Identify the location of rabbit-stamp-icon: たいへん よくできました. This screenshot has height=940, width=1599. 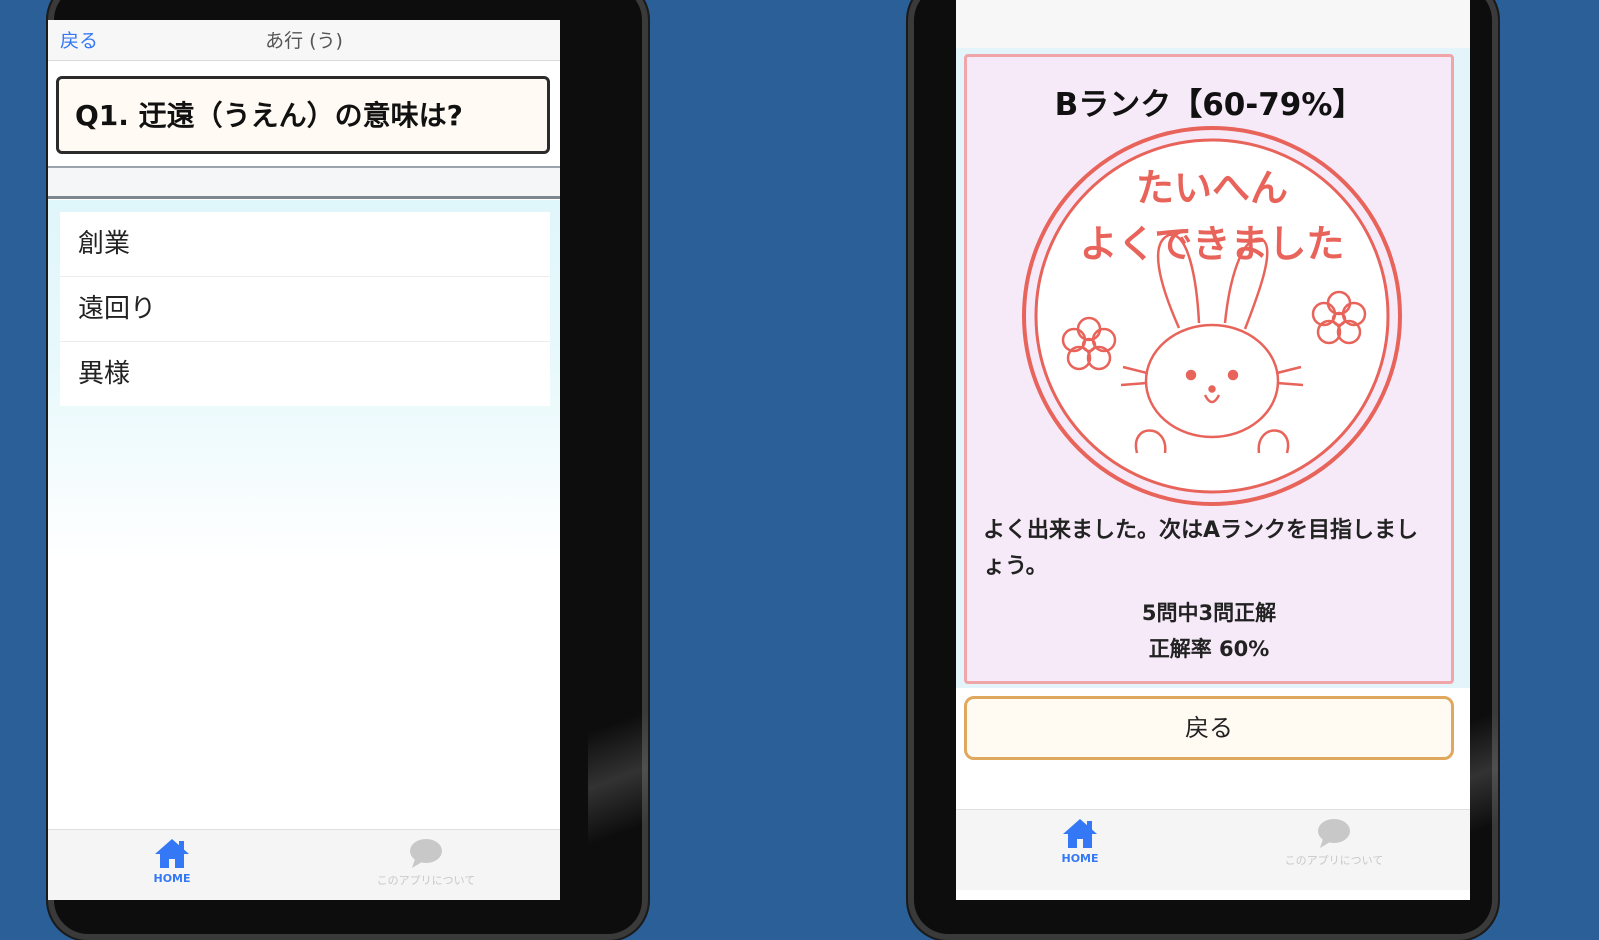
(1212, 316).